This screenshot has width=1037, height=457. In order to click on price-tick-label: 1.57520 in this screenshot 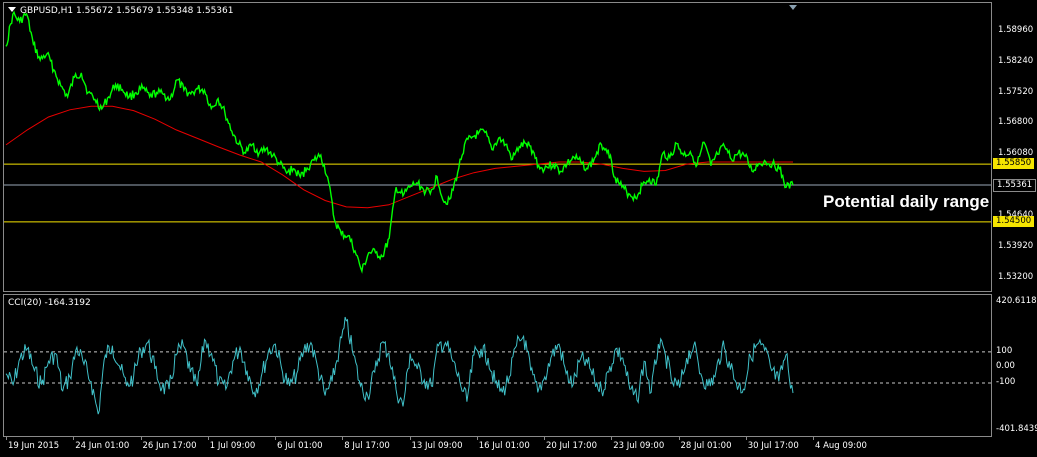, I will do `click(1016, 91)`.